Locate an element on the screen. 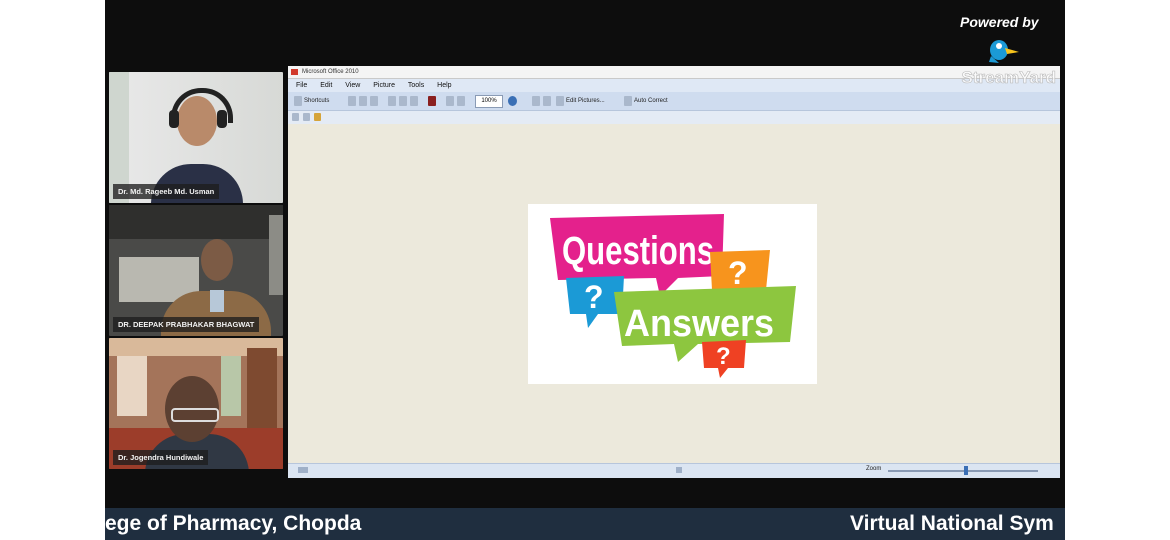  shortcuts-button: Shortcuts is located at coordinates (316, 101).